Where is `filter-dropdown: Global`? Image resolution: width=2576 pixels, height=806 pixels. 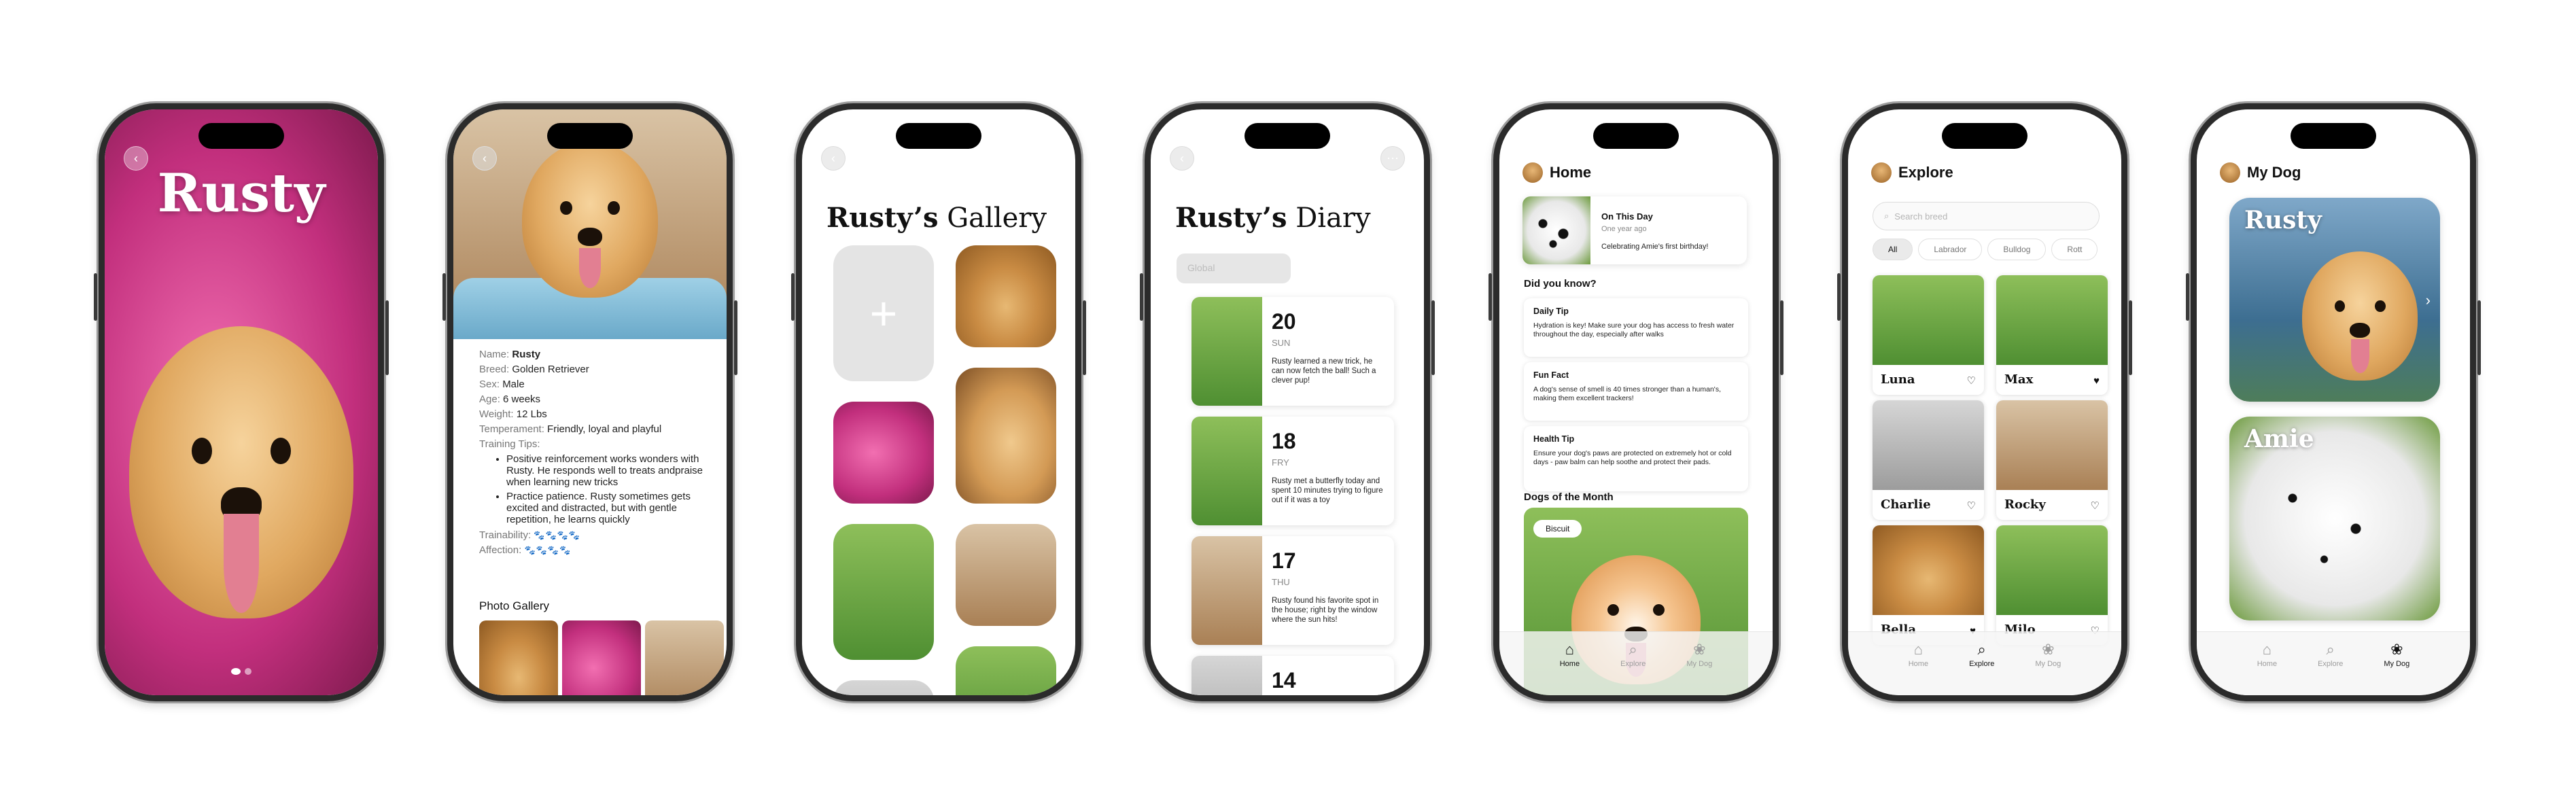
filter-dropdown: Global is located at coordinates (1234, 268).